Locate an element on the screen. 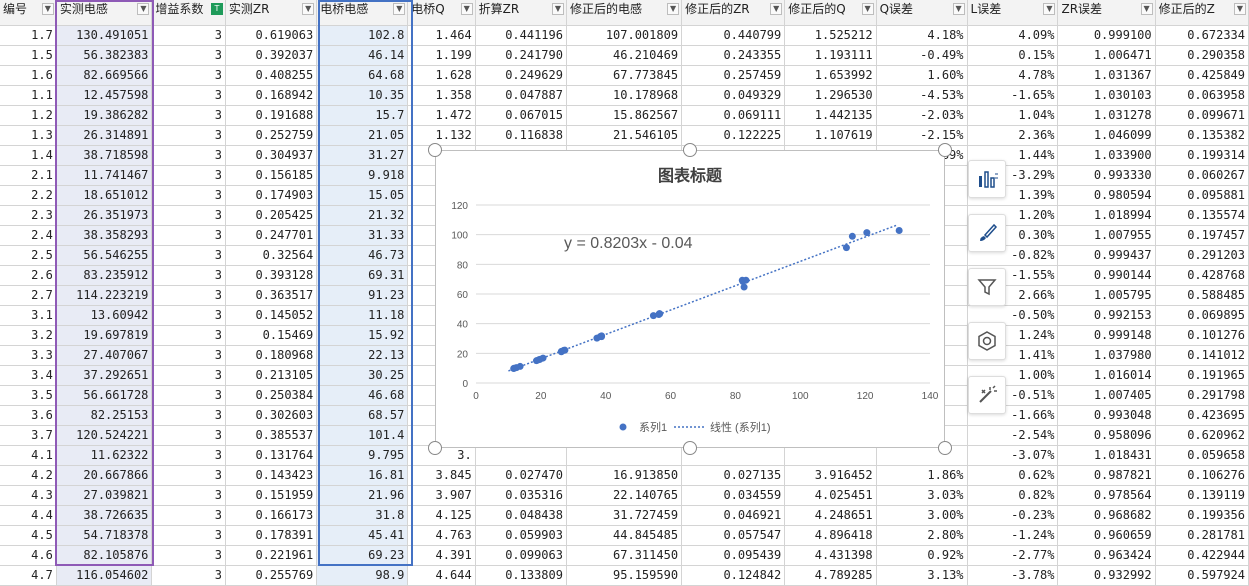 This screenshot has height=586, width=1249. cell: 1.031367 is located at coordinates (1106, 75).